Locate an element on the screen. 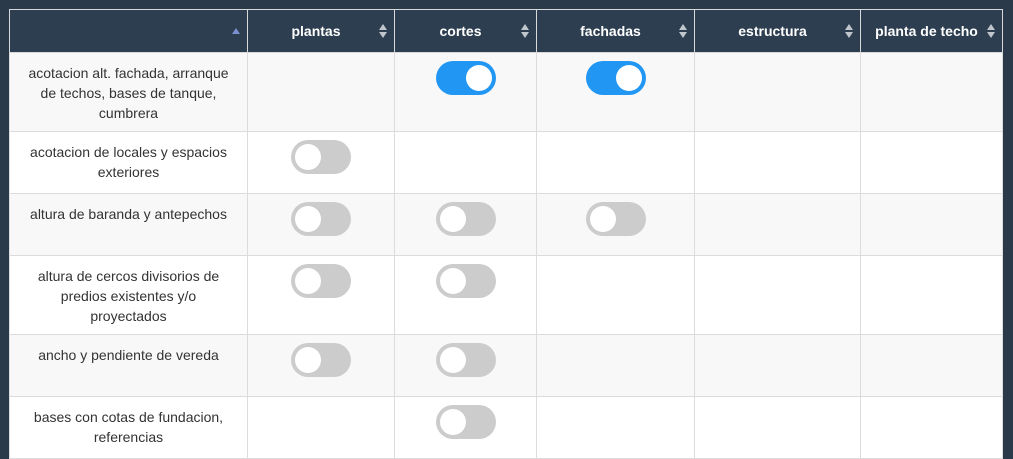  column-header-text: cortes is located at coordinates (460, 31).